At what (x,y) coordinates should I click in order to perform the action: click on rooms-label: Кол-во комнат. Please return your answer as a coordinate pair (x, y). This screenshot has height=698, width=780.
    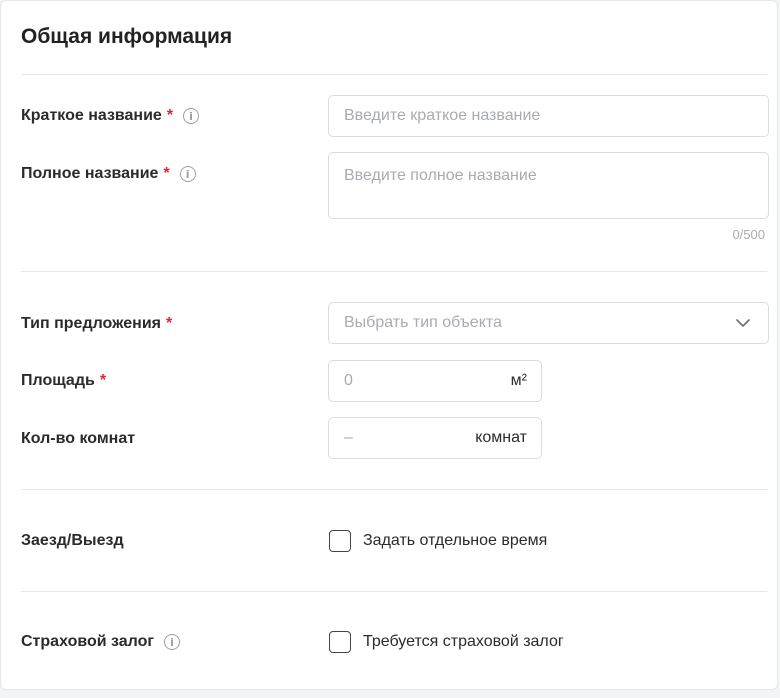
    Looking at the image, I should click on (78, 439).